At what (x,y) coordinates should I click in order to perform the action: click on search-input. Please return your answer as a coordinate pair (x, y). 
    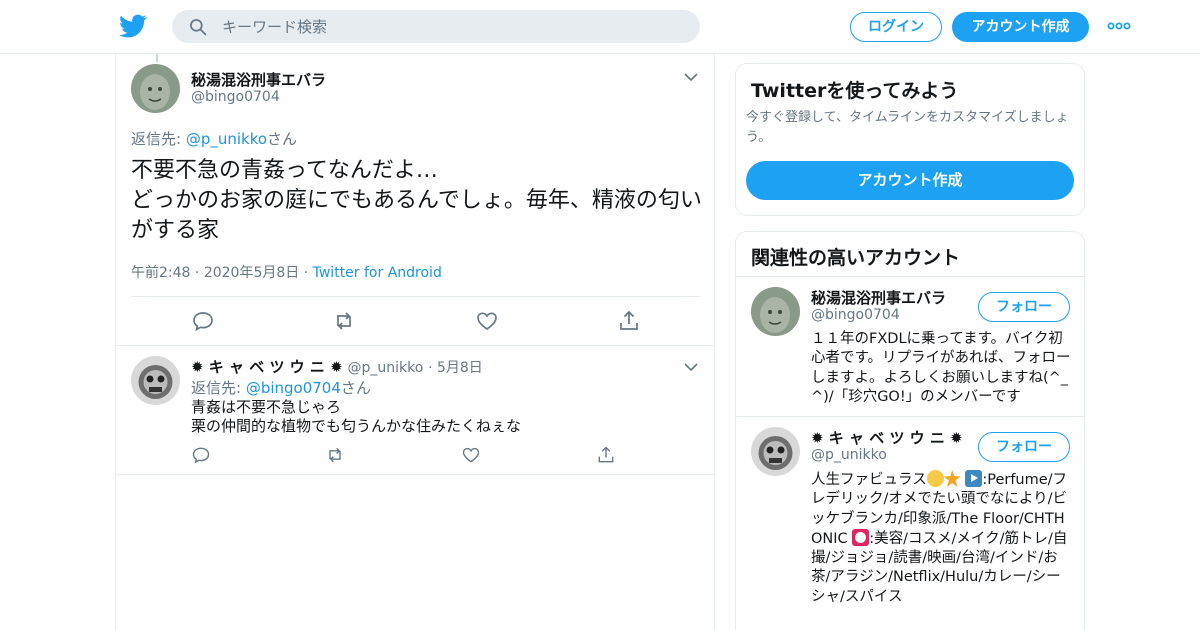
    Looking at the image, I should click on (452, 26).